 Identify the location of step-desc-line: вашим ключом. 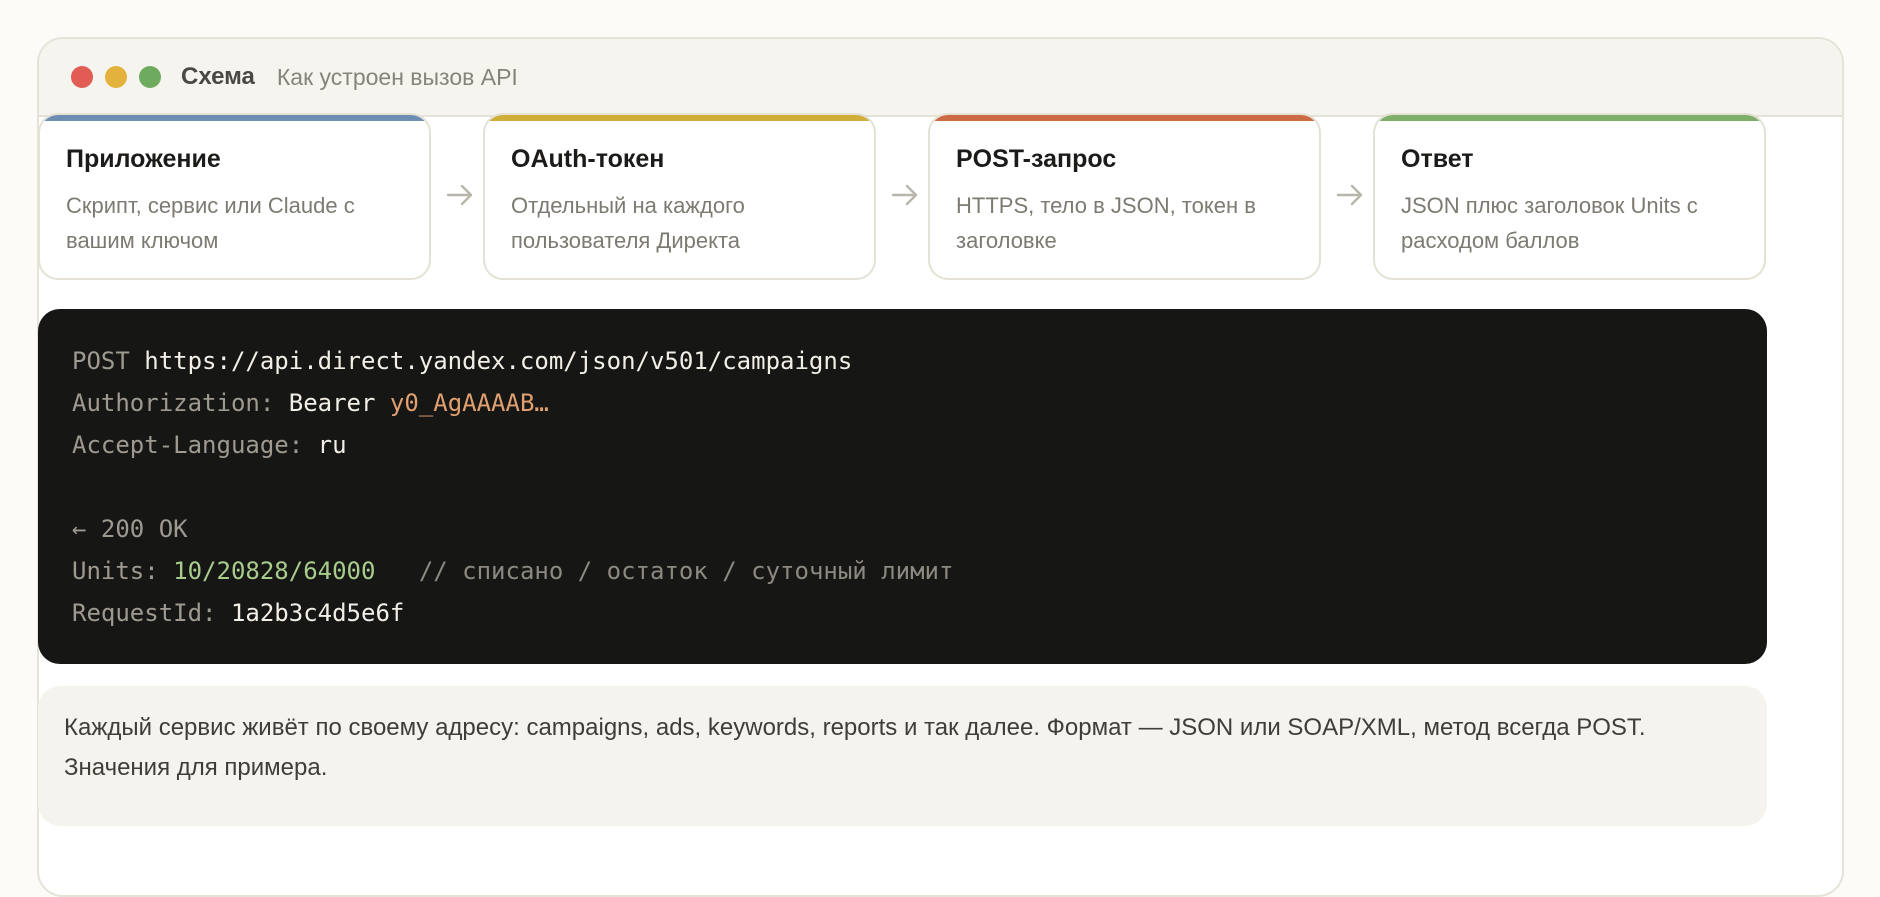
(142, 240).